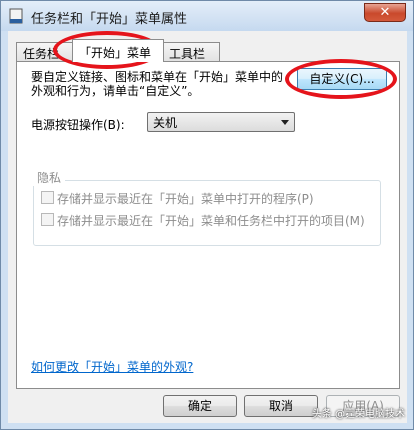  I want to click on power-button-label: 电源按钮操作(B):, so click(78, 125).